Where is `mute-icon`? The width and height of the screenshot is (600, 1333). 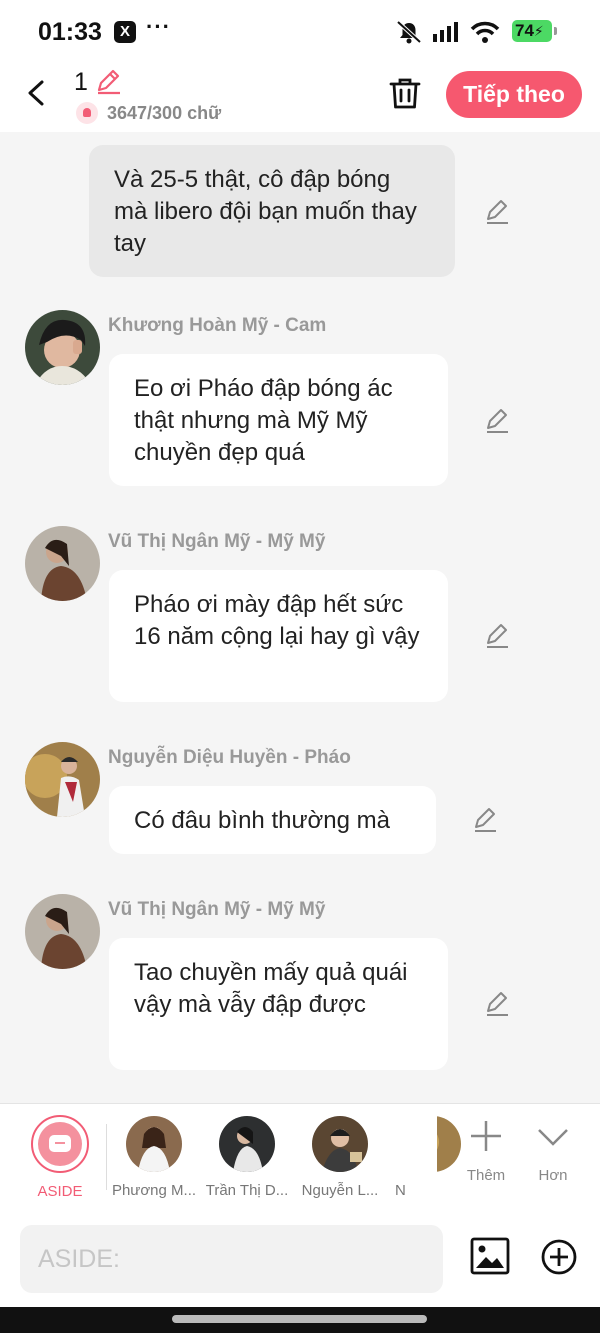 mute-icon is located at coordinates (409, 32).